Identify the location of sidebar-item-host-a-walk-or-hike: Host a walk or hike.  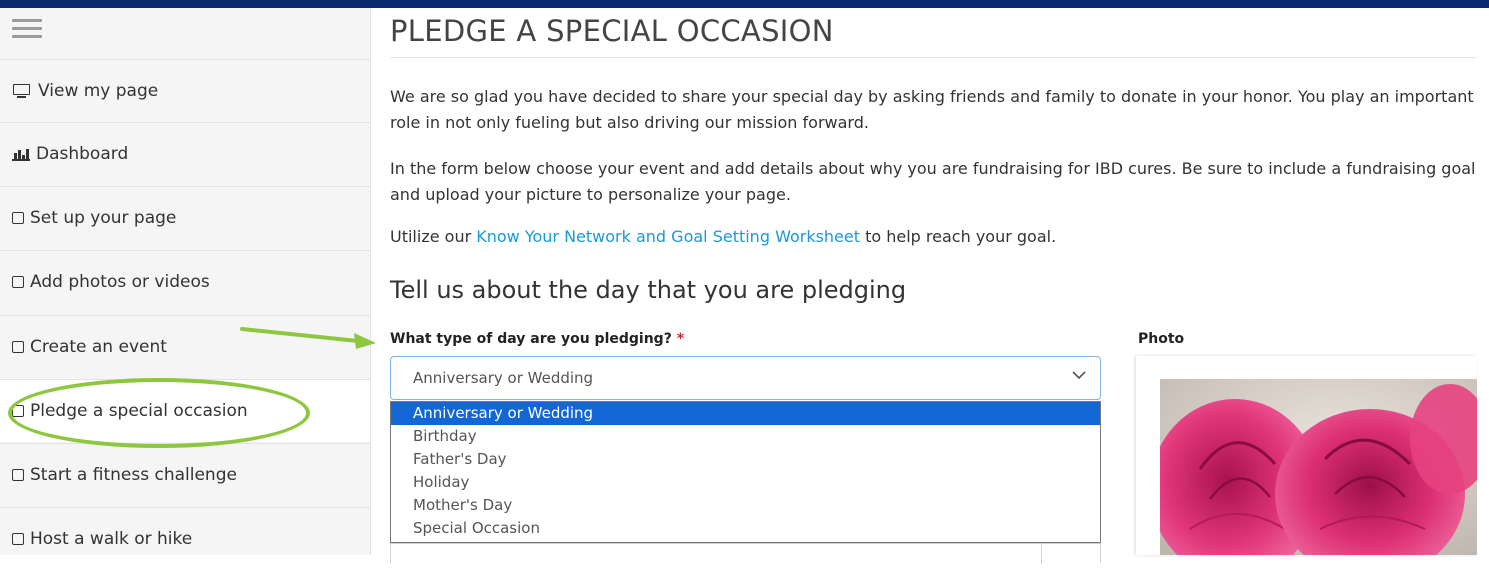
(185, 538).